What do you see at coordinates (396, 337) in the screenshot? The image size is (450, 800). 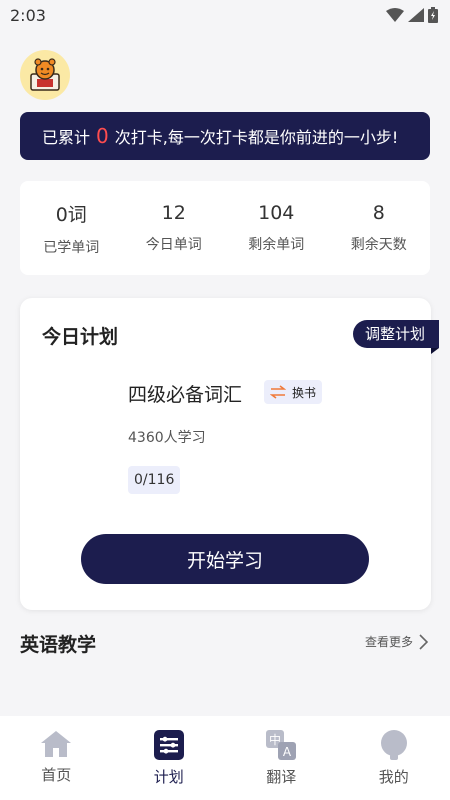 I see `adjust-plan-button: 调整计划` at bounding box center [396, 337].